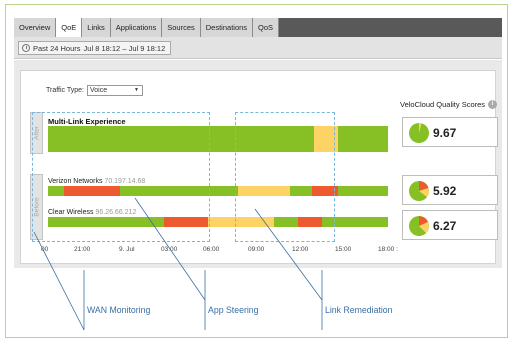  Describe the element at coordinates (119, 310) in the screenshot. I see `callout-wan-monitoring: WAN Monitoring` at that location.